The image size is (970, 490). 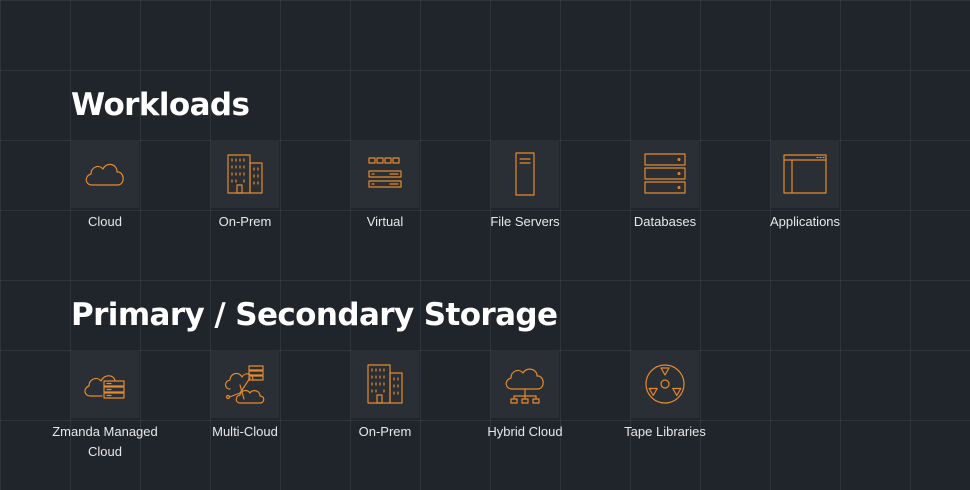 I want to click on workload-item-on-prem: On-Prem, so click(x=245, y=186).